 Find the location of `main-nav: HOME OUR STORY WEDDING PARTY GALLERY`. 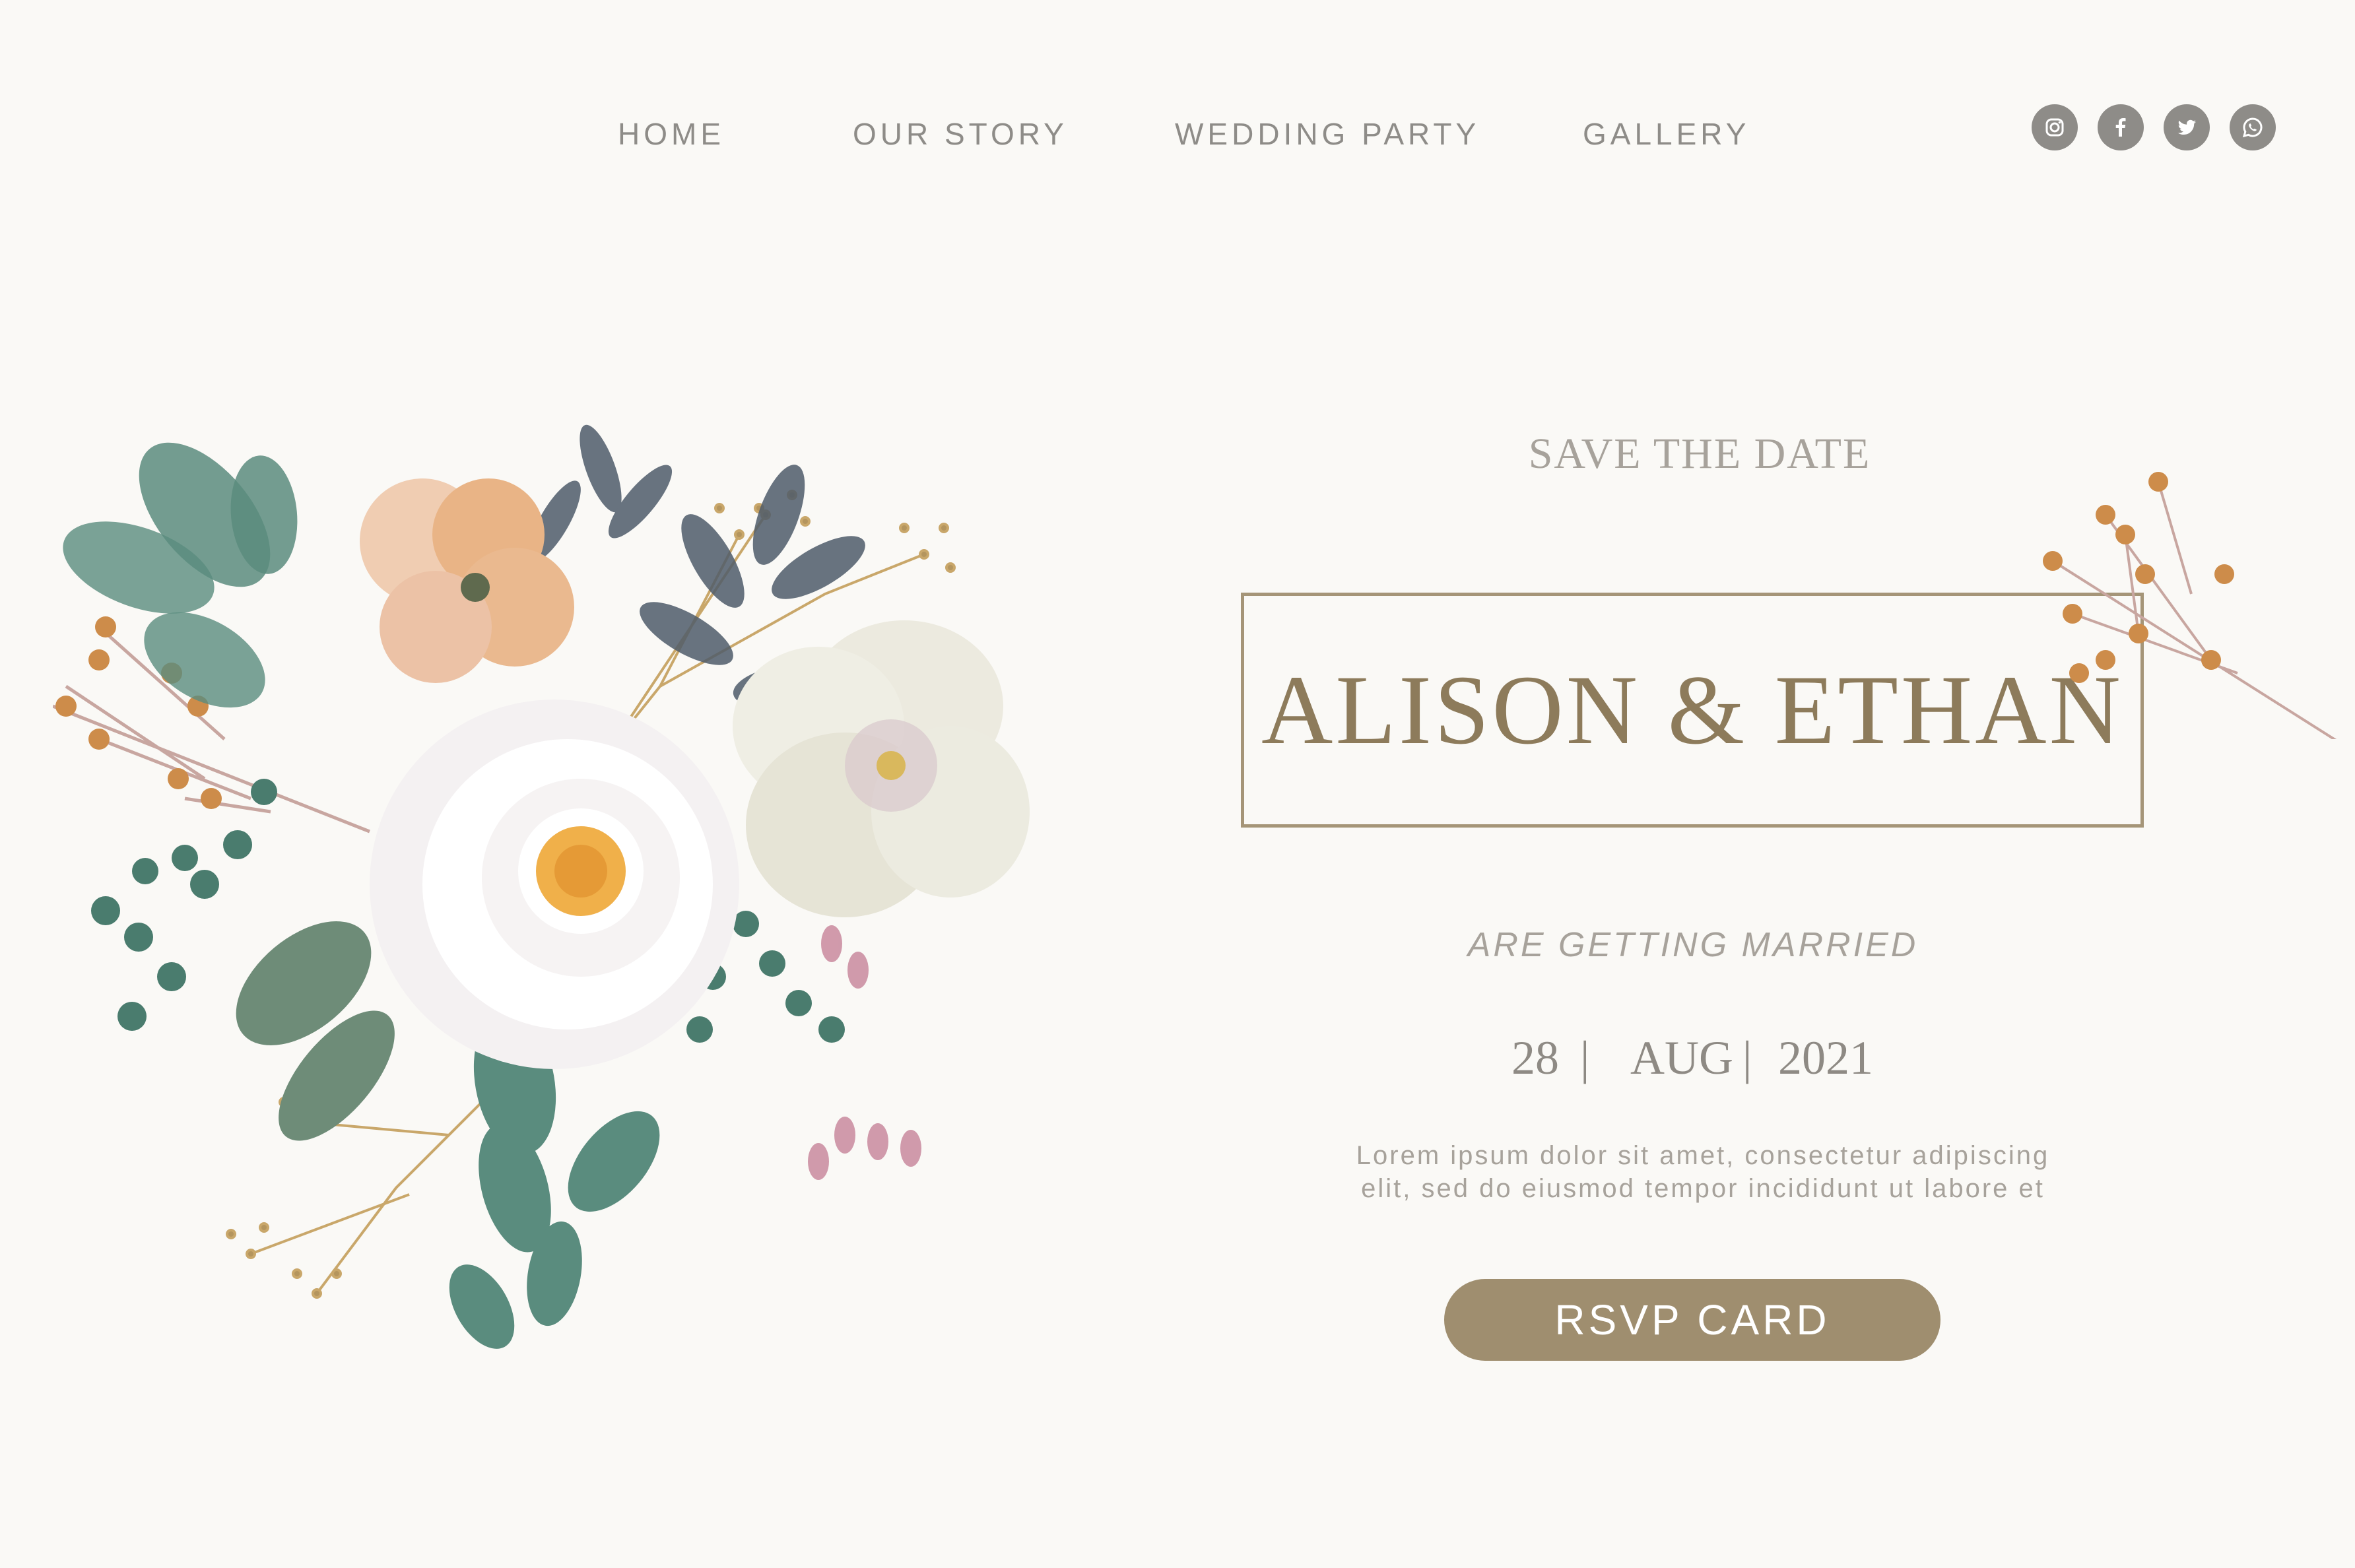

main-nav: HOME OUR STORY WEDDING PARTY GALLERY is located at coordinates (1178, 139).